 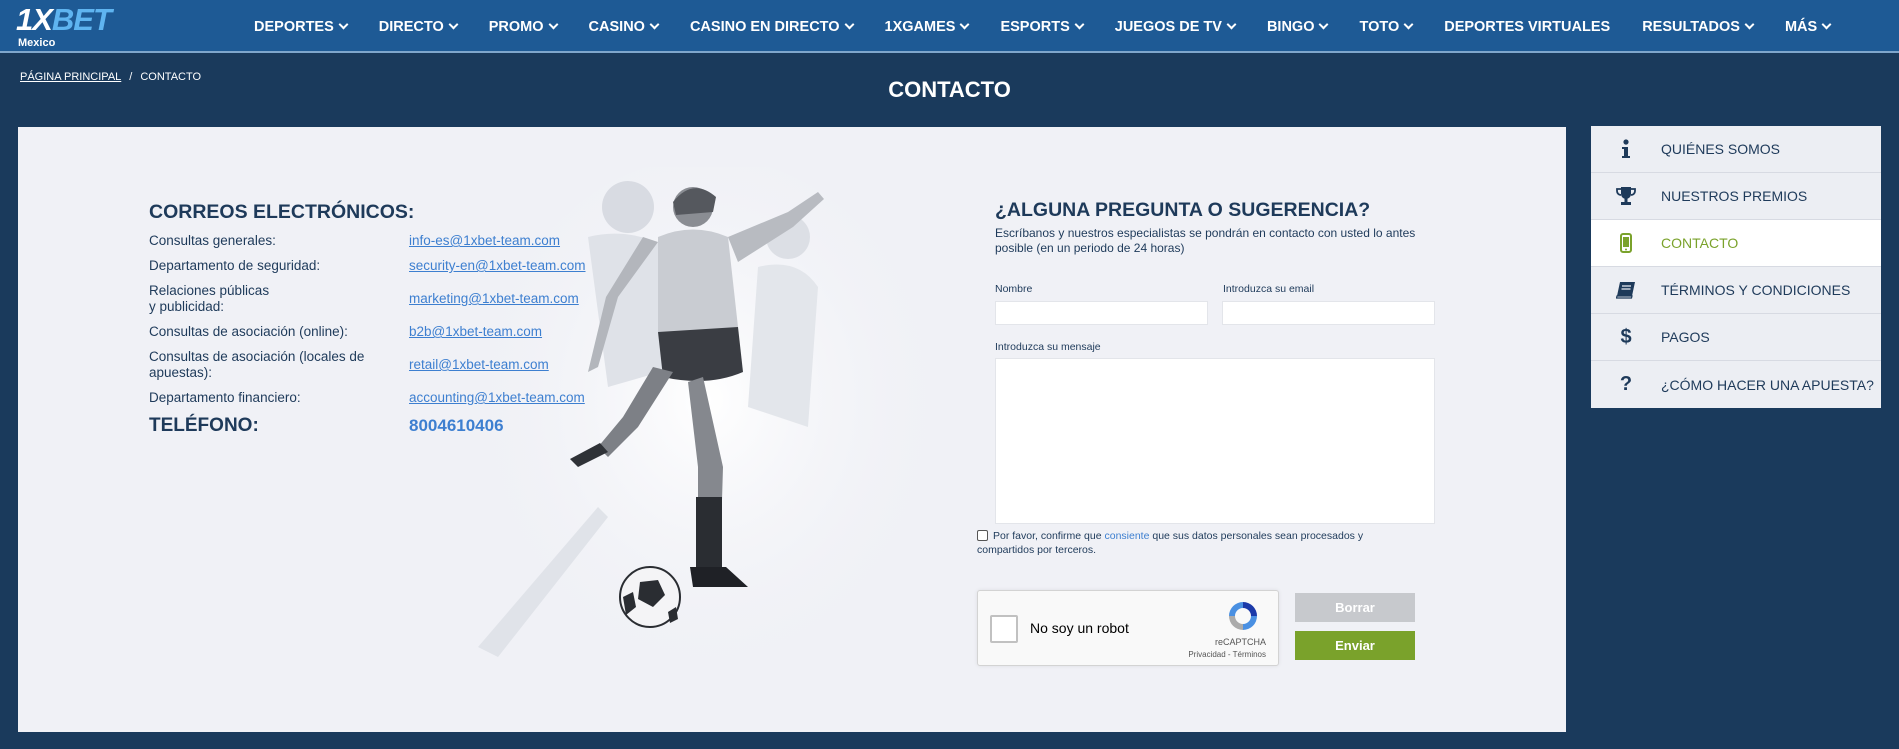 I want to click on nav-label: RESULTADOS, so click(x=1691, y=26).